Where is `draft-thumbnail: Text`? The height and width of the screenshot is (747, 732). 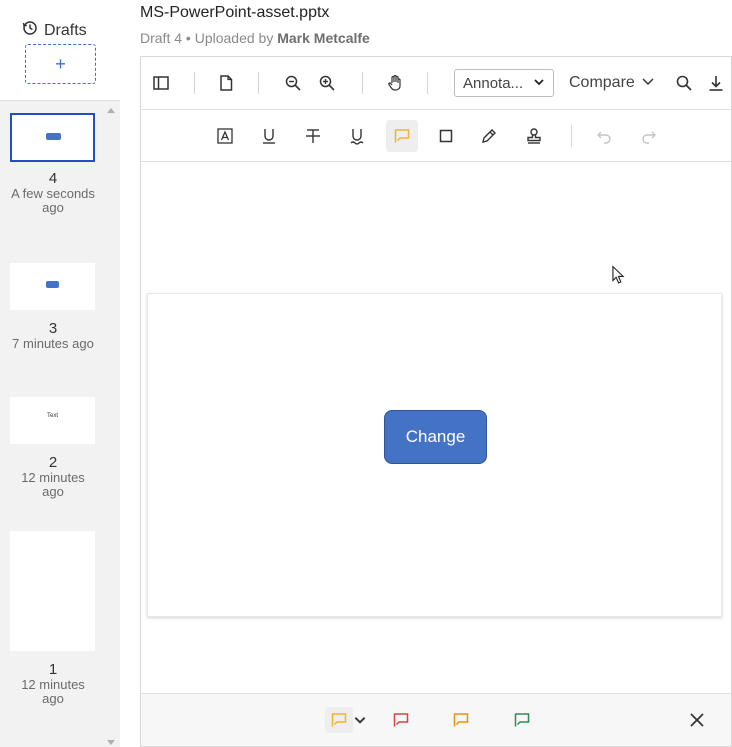 draft-thumbnail: Text is located at coordinates (52, 420).